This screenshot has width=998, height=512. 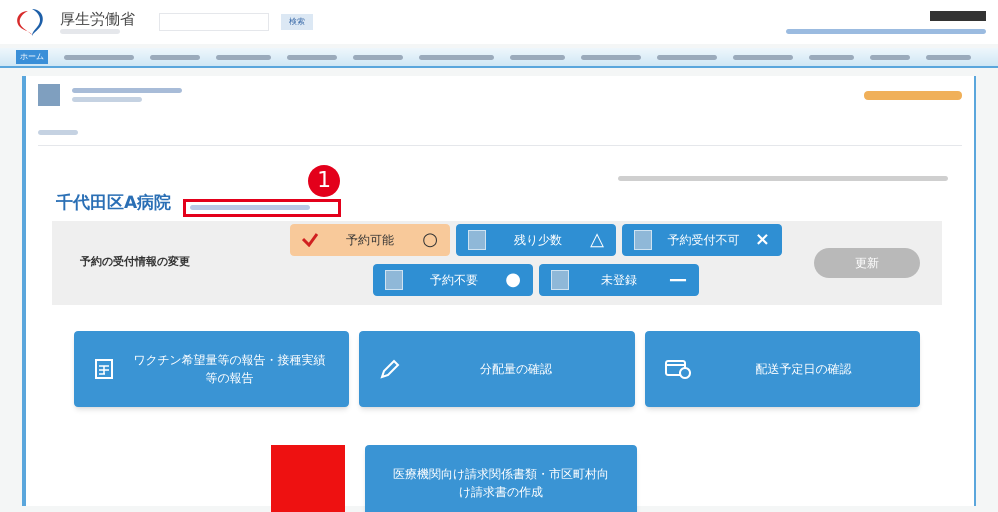 I want to click on search-field, so click(x=214, y=22).